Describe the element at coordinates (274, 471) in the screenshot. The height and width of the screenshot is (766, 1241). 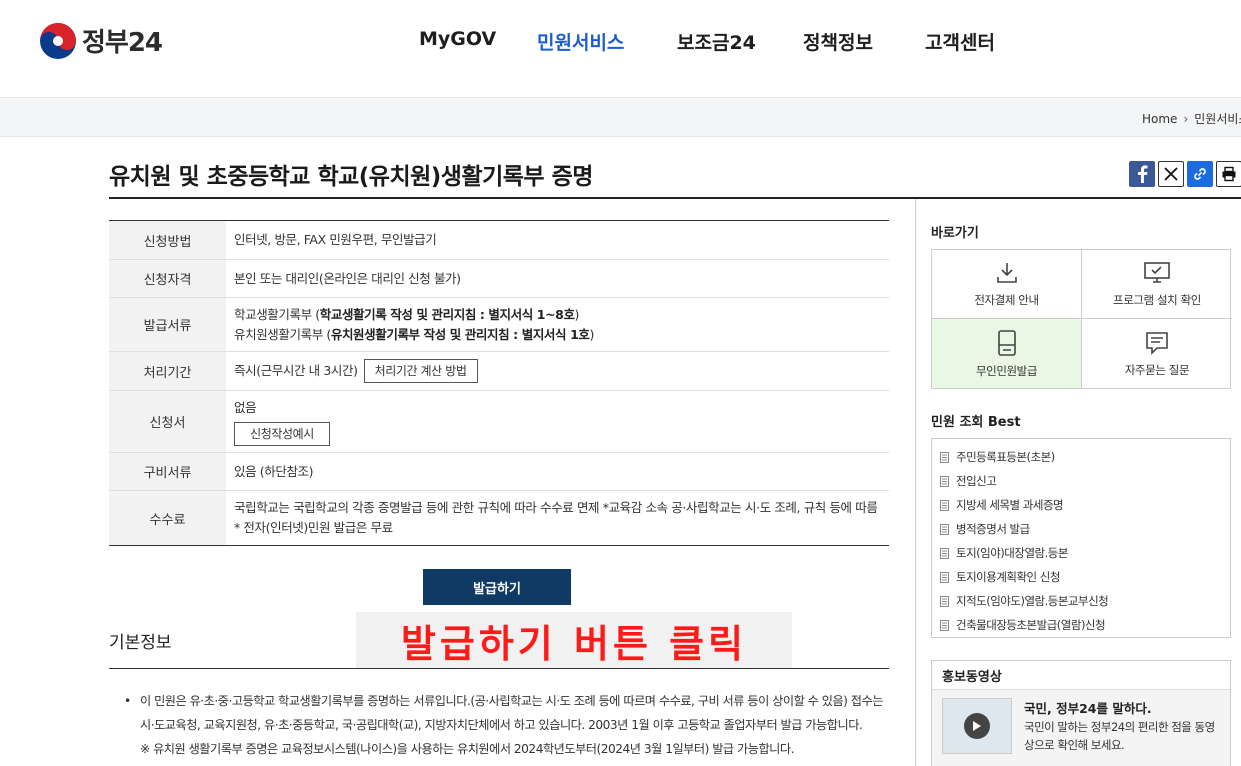
I see `required-docs-value: 있음 (하단참조)` at that location.